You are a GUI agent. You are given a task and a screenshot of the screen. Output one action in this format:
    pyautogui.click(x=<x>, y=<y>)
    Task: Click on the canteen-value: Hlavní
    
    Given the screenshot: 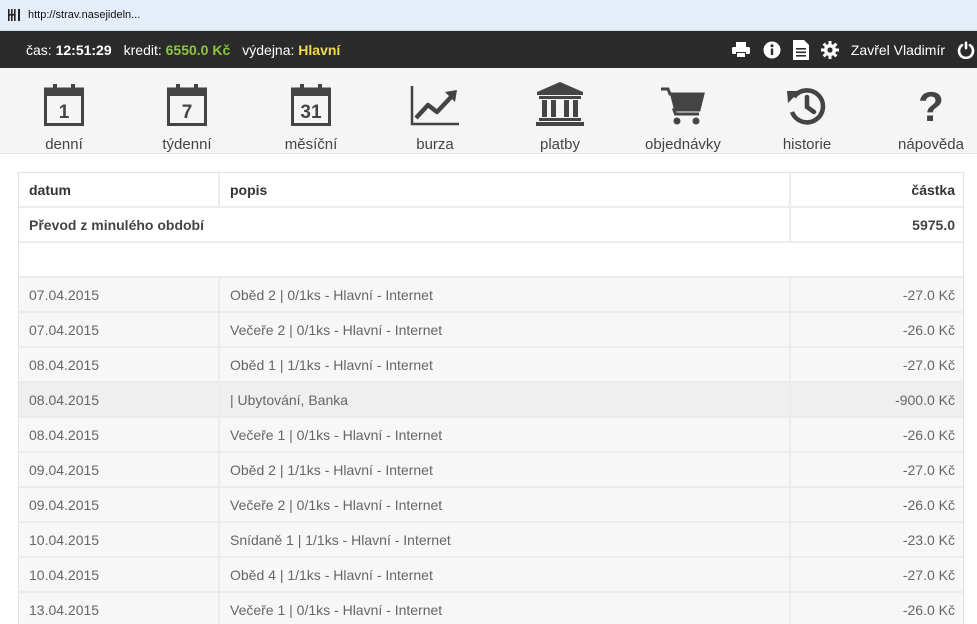 What is the action you would take?
    pyautogui.click(x=319, y=49)
    